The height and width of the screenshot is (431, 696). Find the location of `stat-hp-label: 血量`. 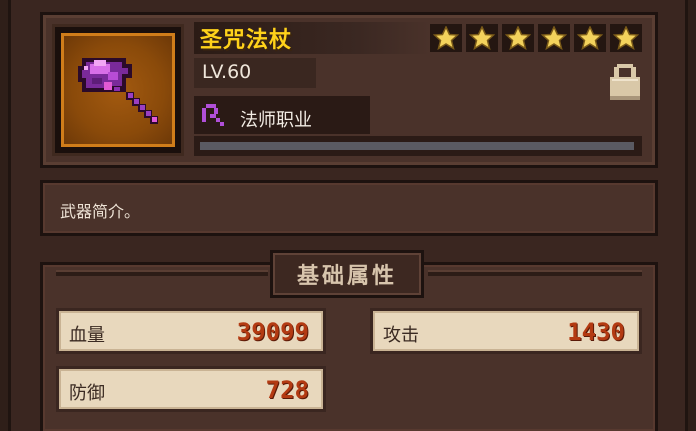

stat-hp-label: 血量 is located at coordinates (87, 335).